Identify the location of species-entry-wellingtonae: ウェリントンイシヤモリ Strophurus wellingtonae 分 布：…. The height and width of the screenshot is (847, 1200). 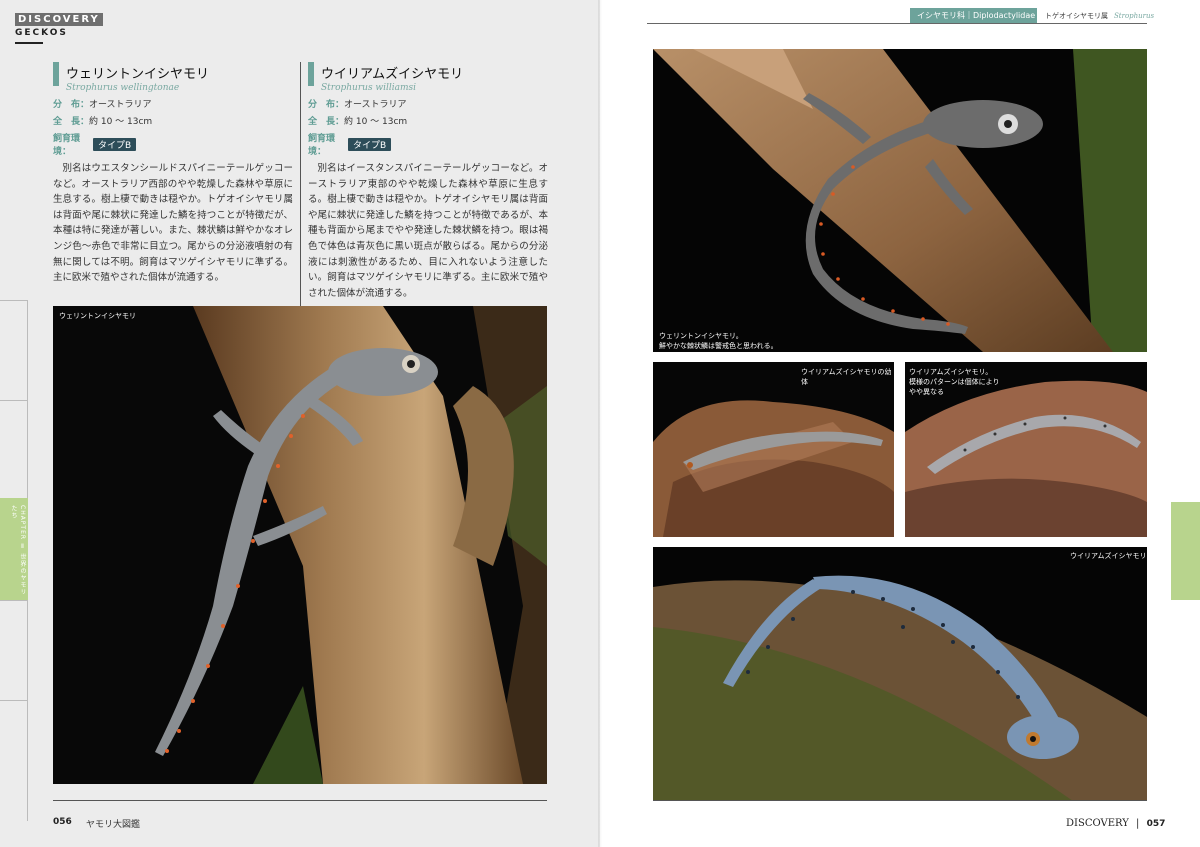
(173, 174).